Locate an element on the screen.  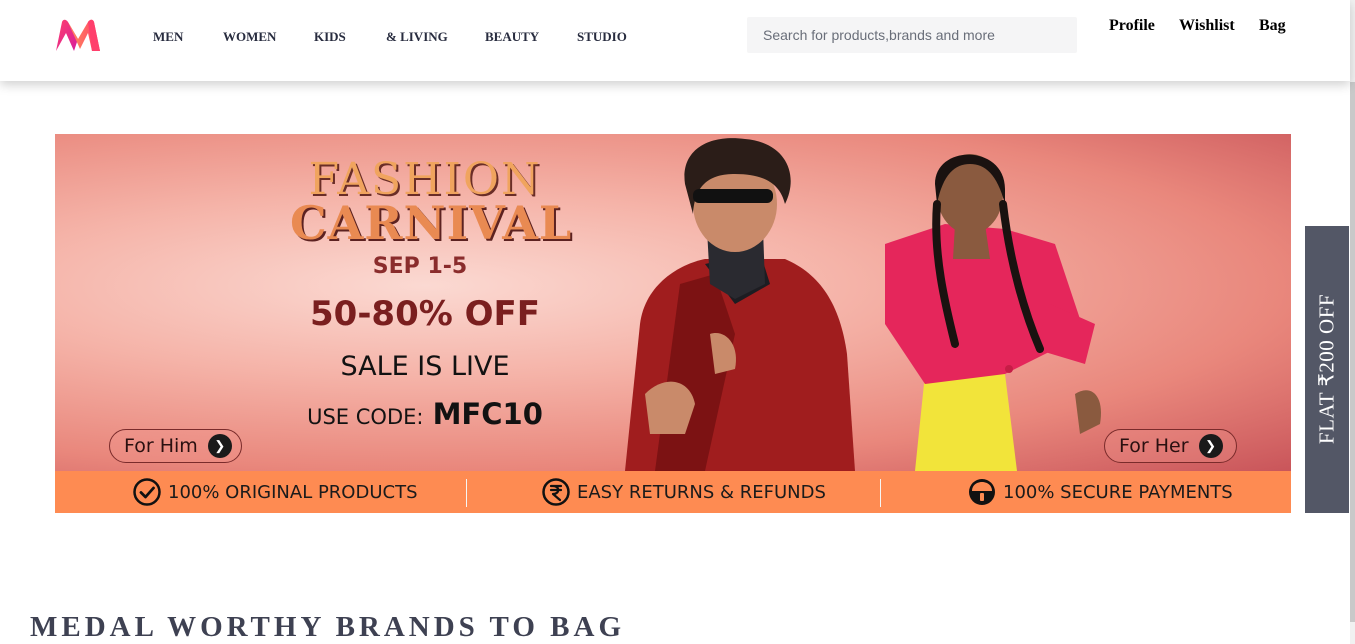
search-box is located at coordinates (912, 35).